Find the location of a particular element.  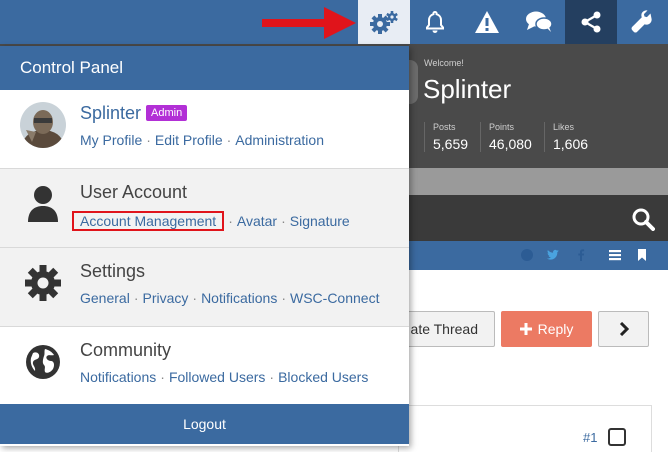

plus-icon is located at coordinates (525, 329).